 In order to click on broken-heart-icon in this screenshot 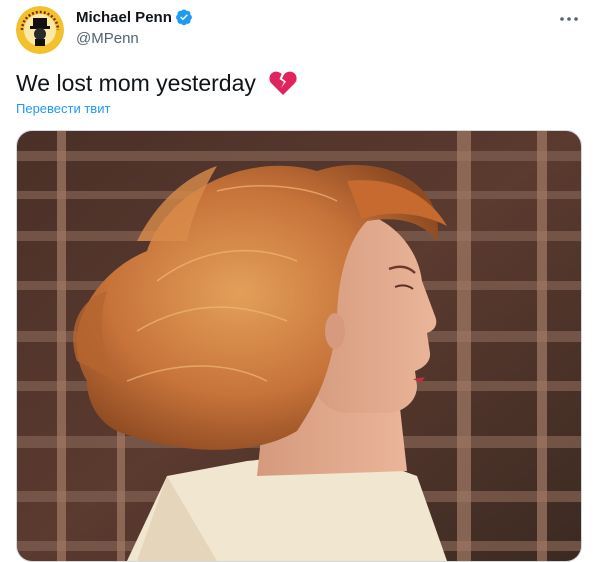, I will do `click(283, 83)`.